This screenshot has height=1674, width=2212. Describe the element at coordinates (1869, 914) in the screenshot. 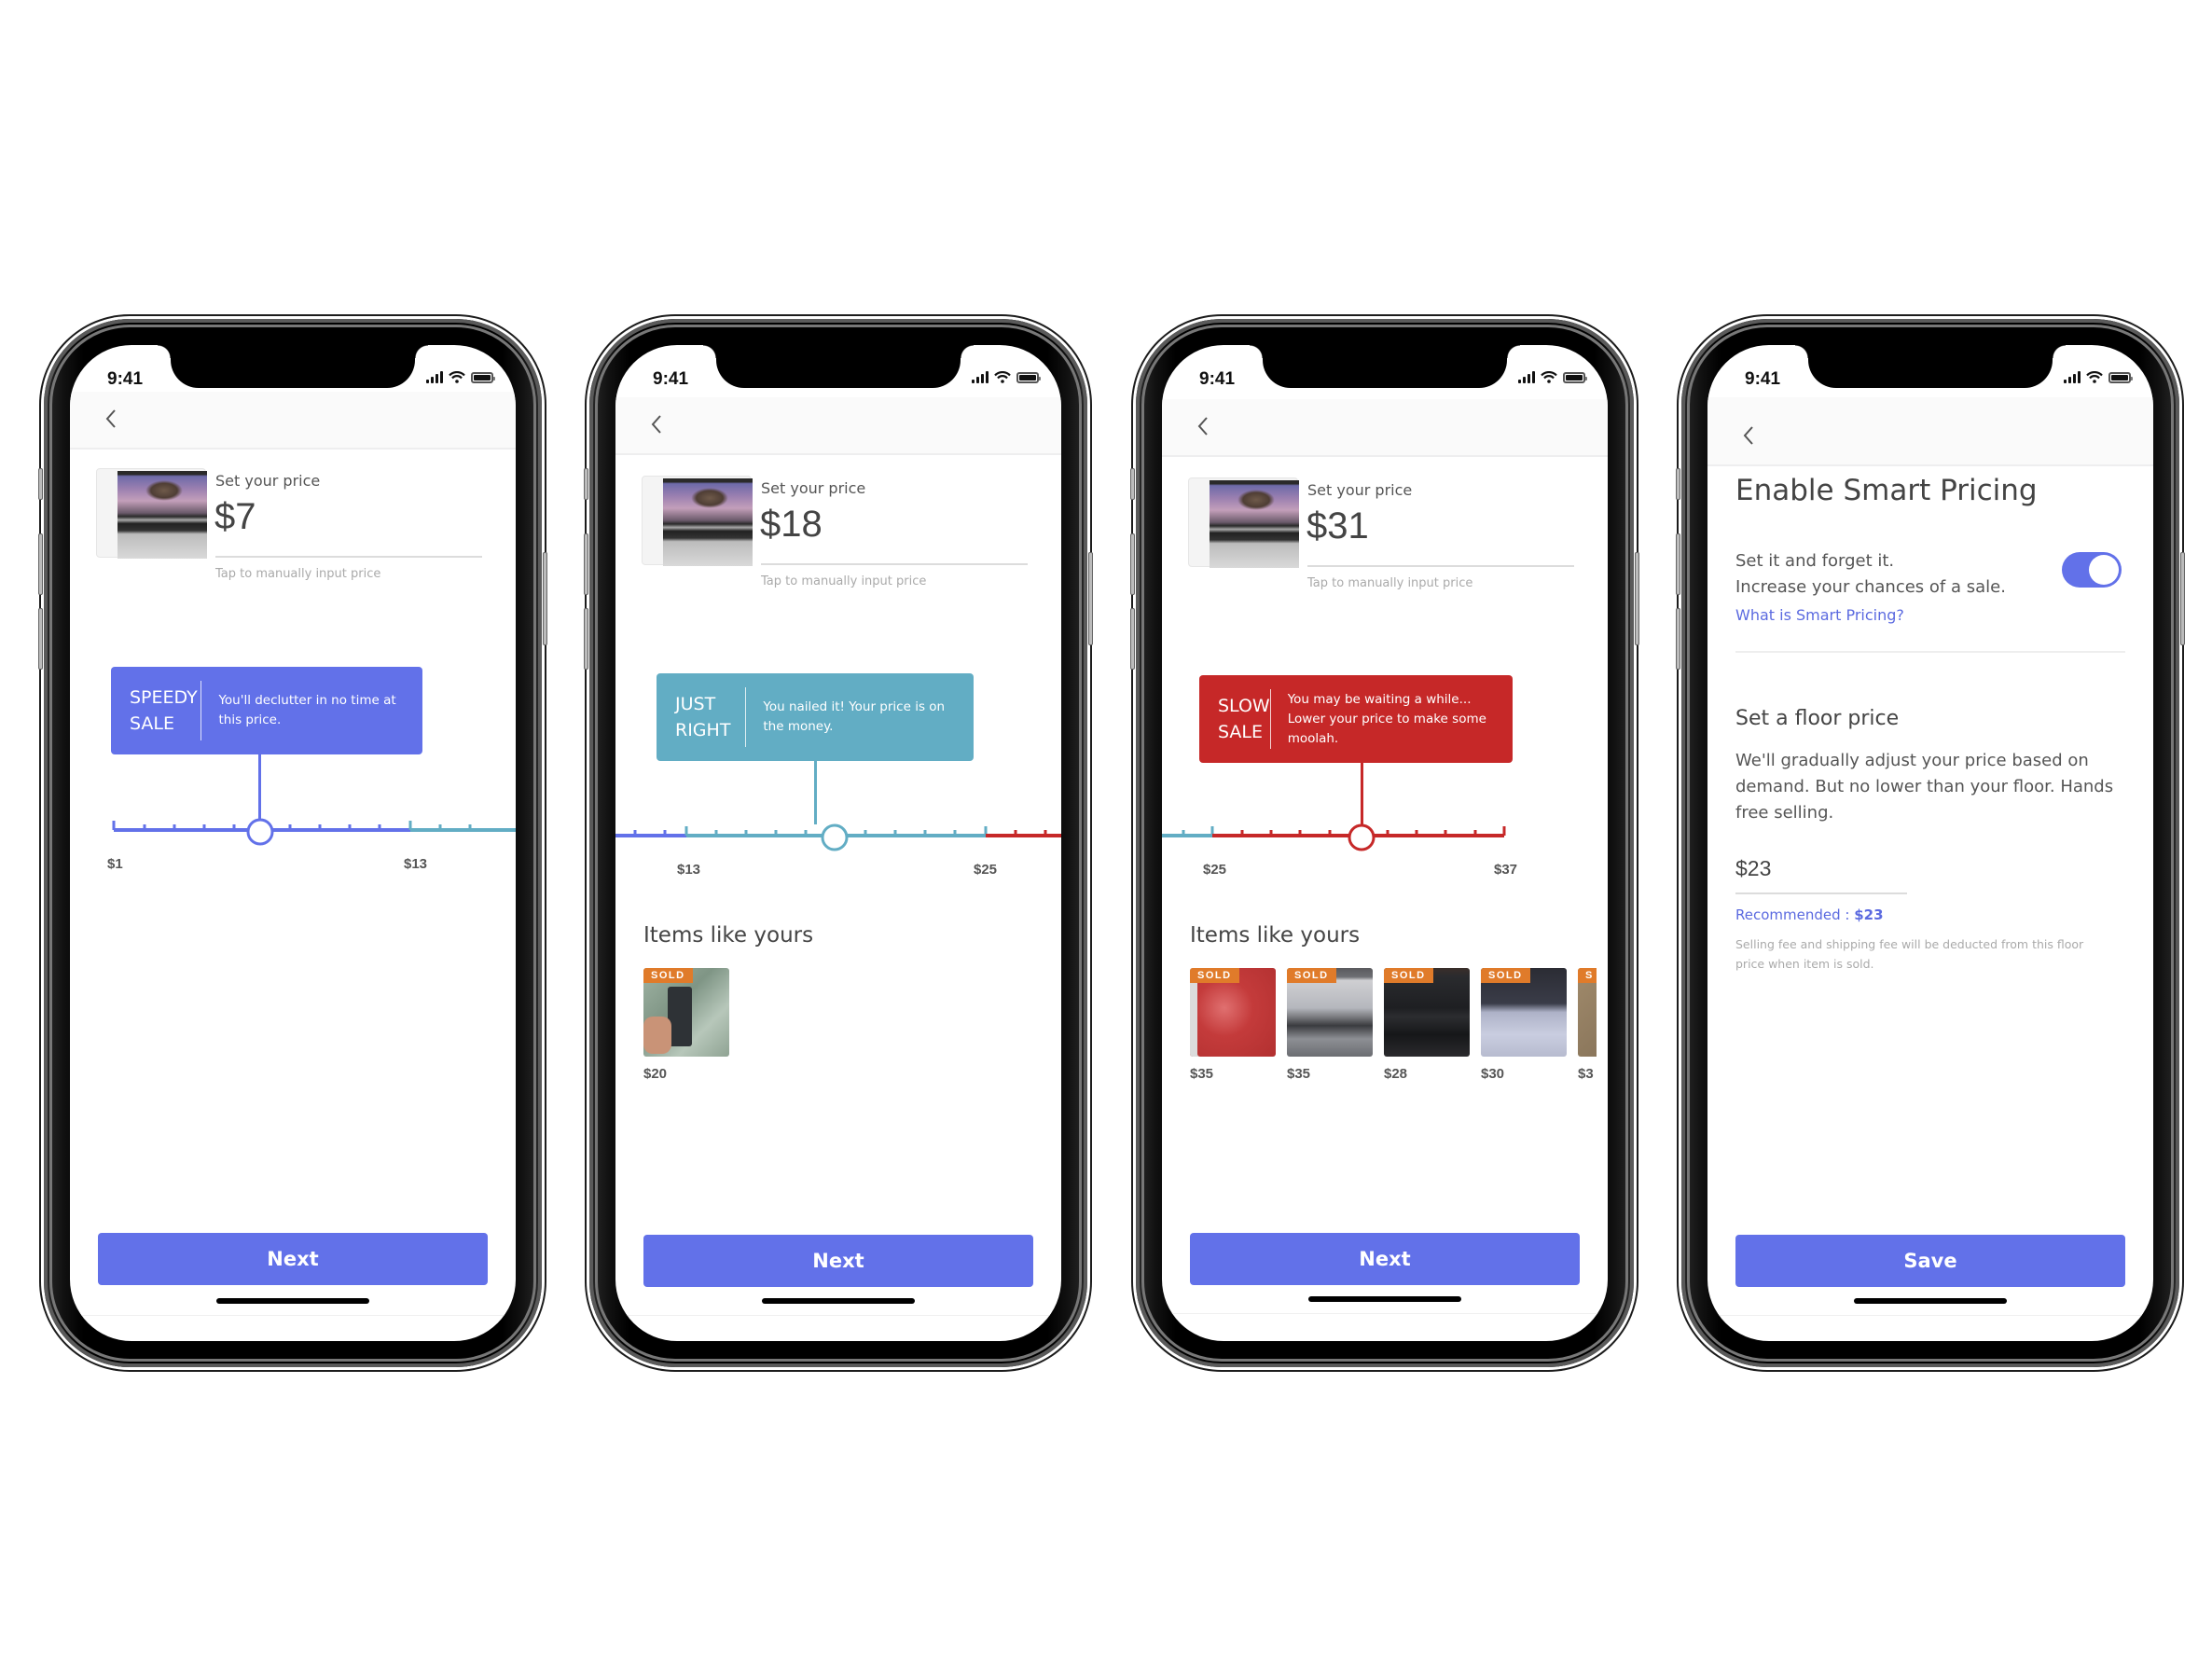

I see `recommended-value: $23` at that location.